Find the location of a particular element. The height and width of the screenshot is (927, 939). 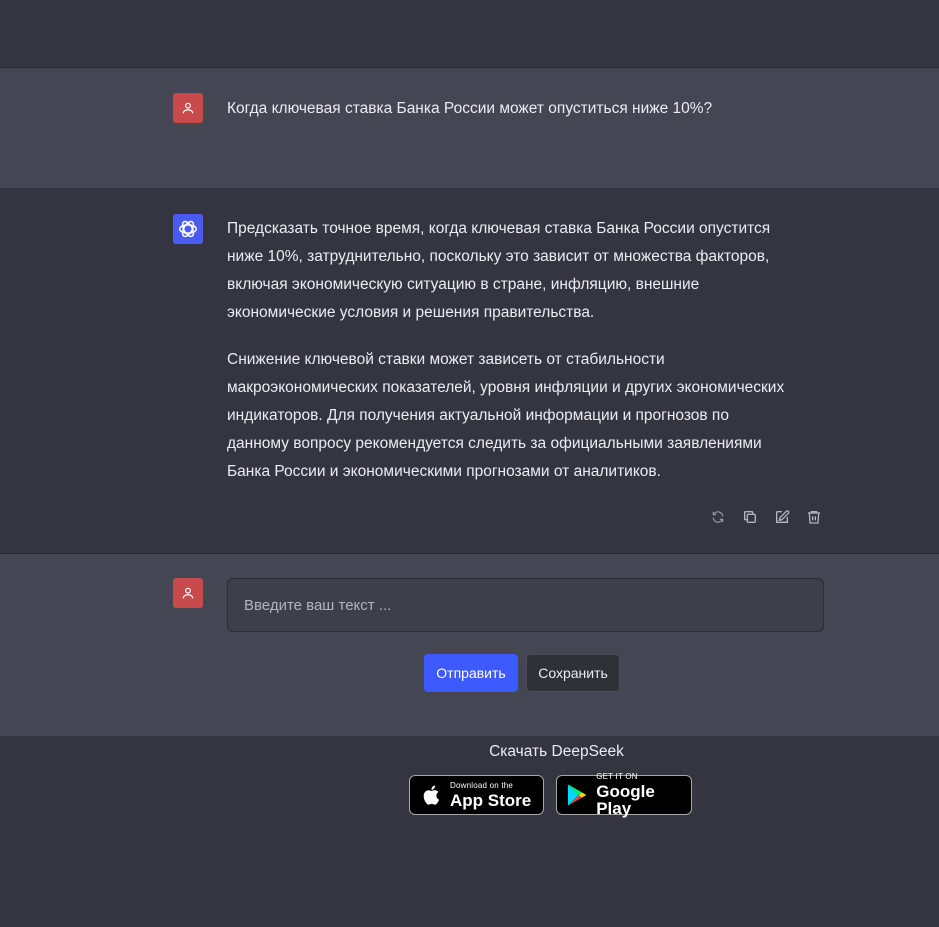

google-play-icon is located at coordinates (577, 795).